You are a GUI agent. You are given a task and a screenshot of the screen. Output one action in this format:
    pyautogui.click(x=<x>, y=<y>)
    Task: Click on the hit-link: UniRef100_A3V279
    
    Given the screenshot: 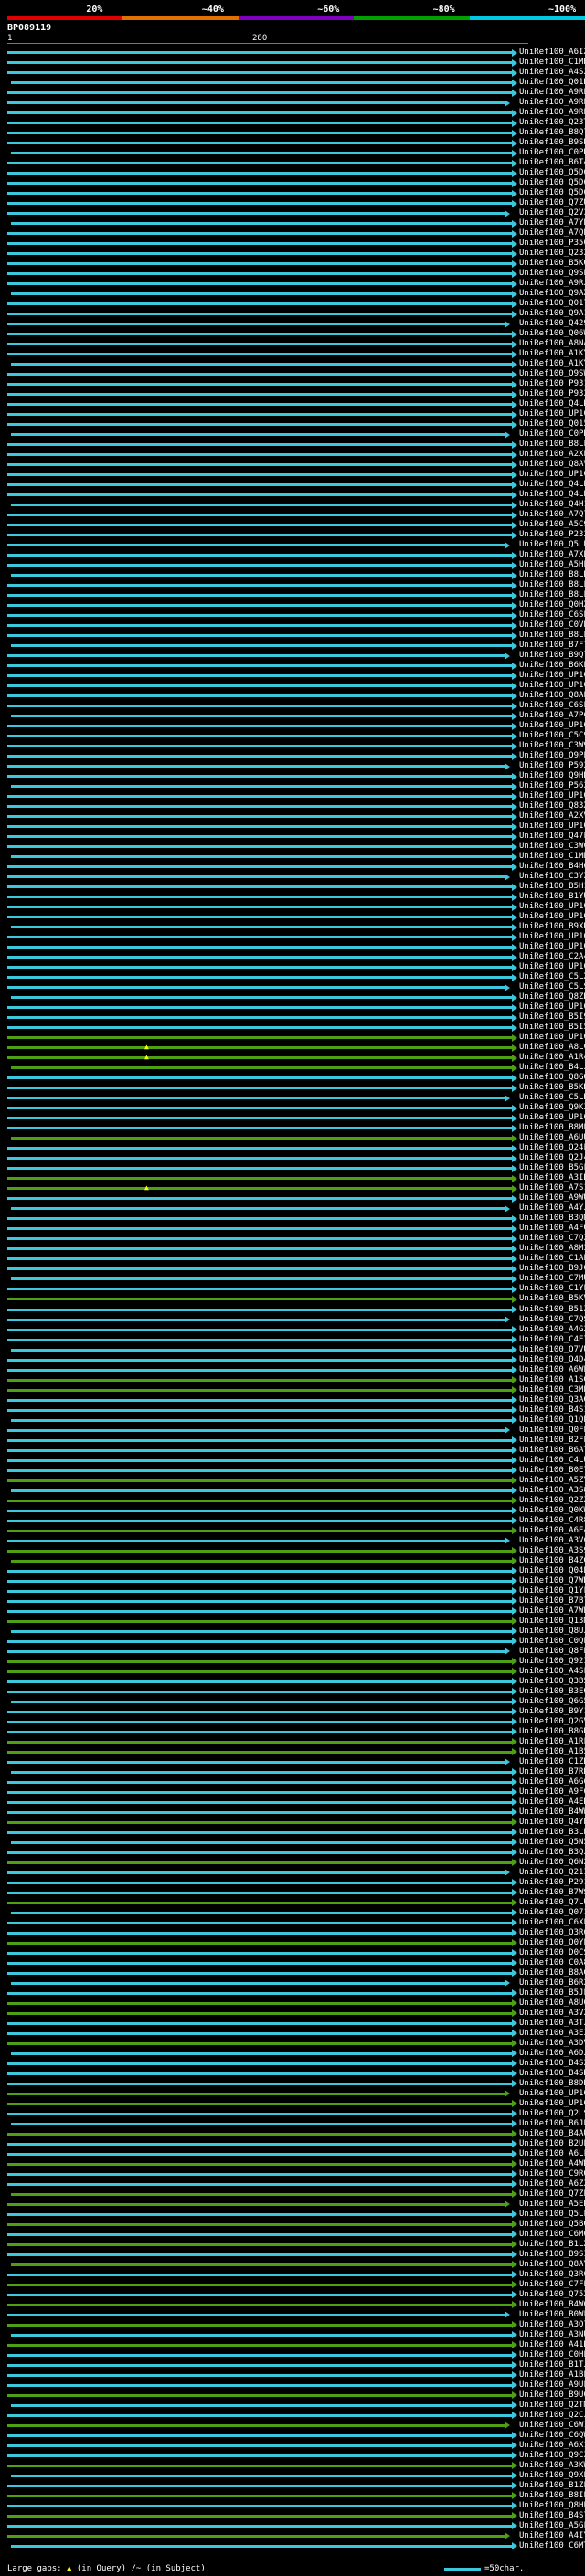 What is the action you would take?
    pyautogui.click(x=552, y=2014)
    